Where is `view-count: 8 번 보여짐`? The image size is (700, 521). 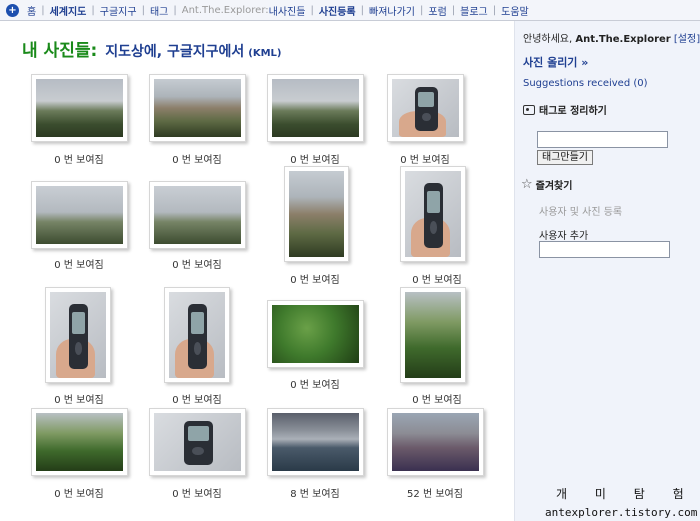 view-count: 8 번 보여짐 is located at coordinates (315, 494).